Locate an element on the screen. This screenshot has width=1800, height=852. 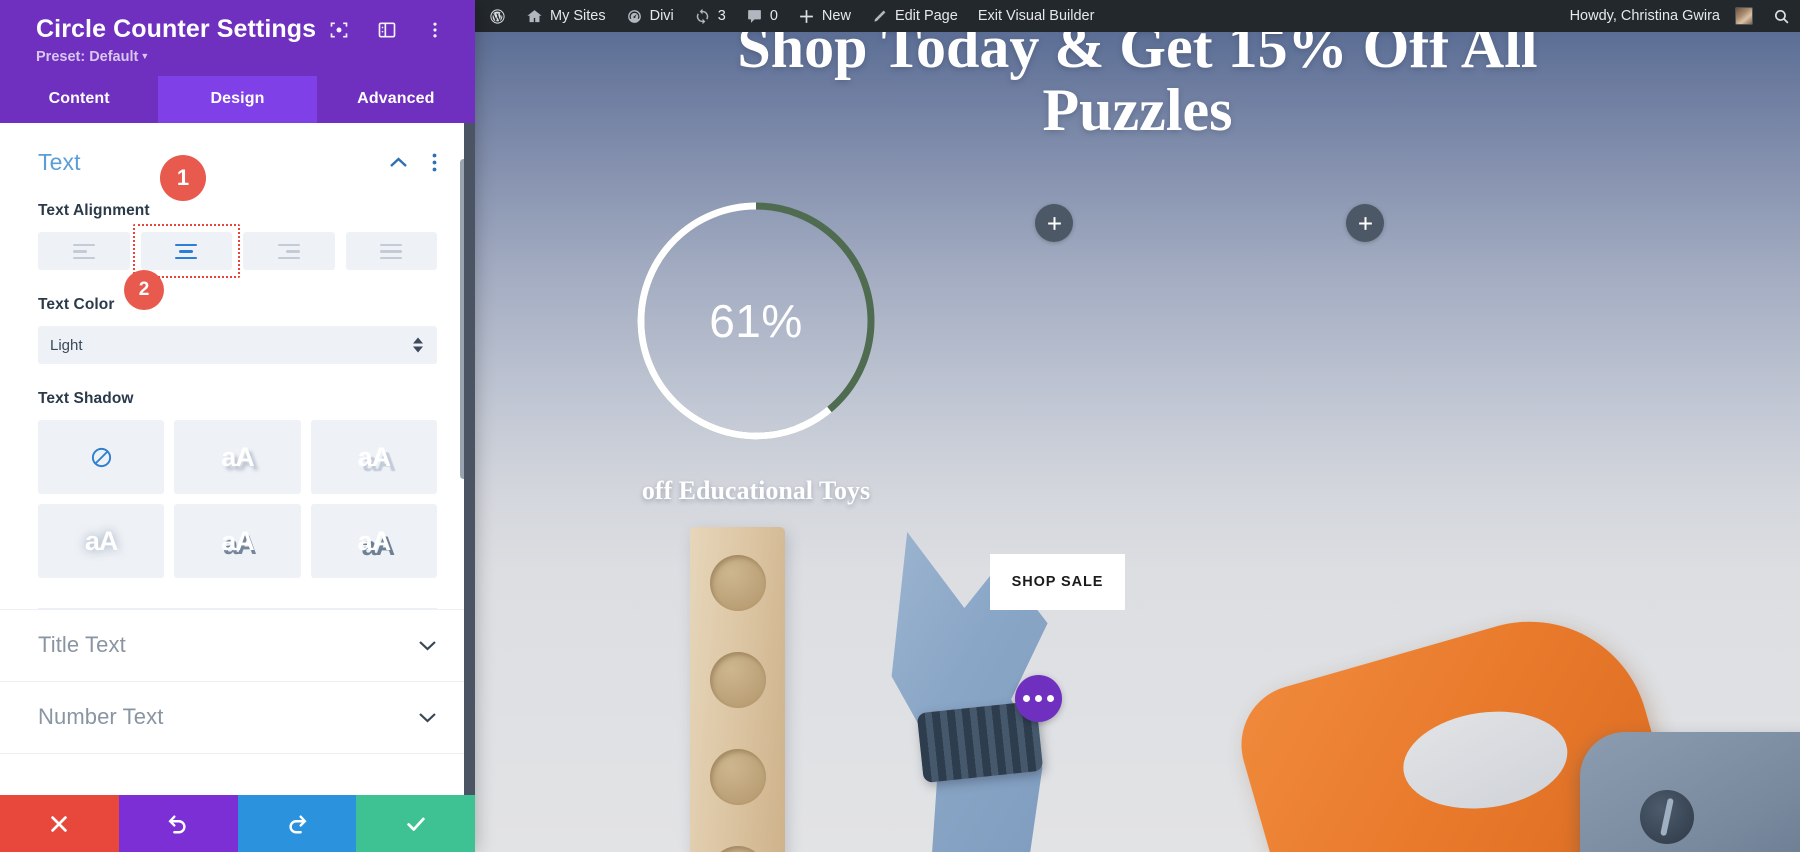
shop-sale-button: SHOP SALE is located at coordinates (1057, 582).